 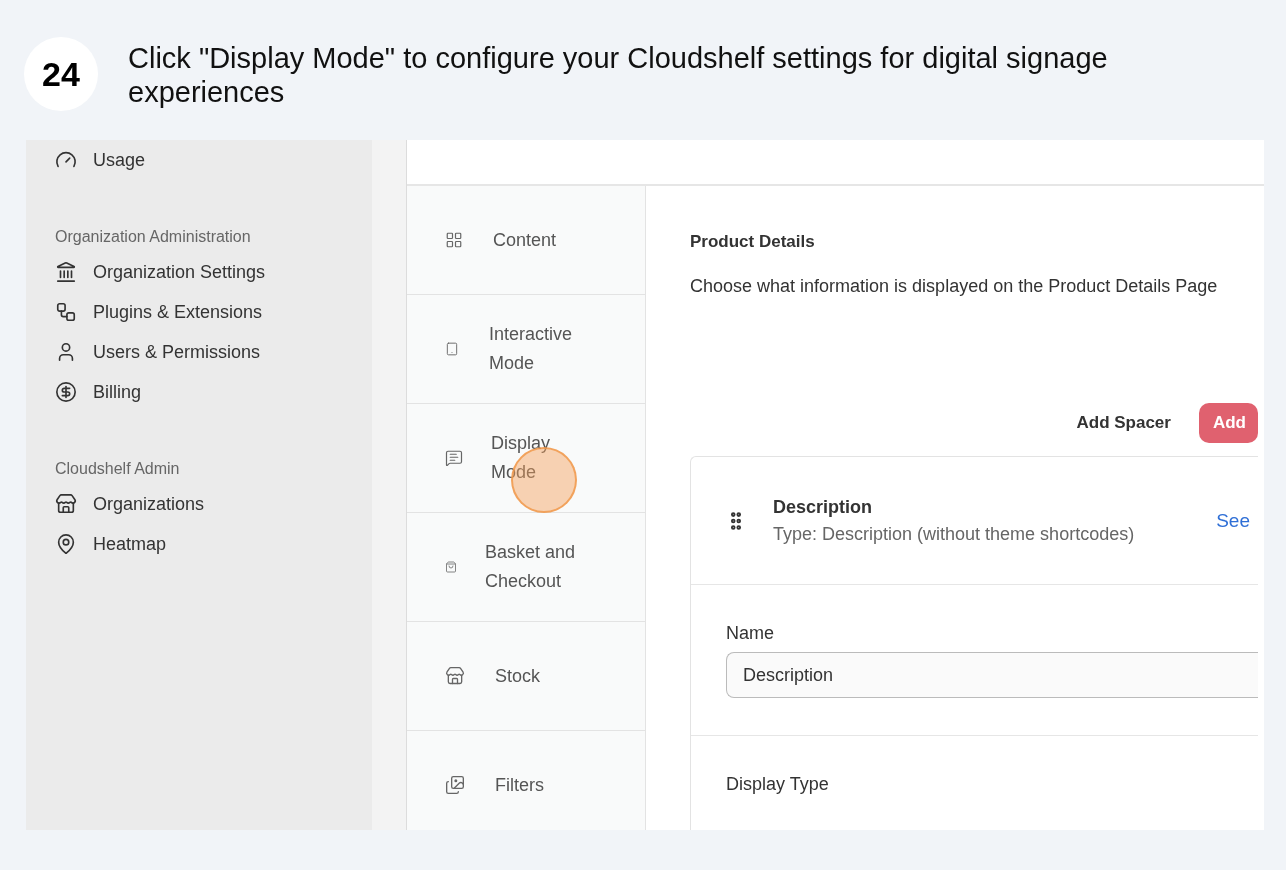 I want to click on field-label: Name, so click(x=750, y=633).